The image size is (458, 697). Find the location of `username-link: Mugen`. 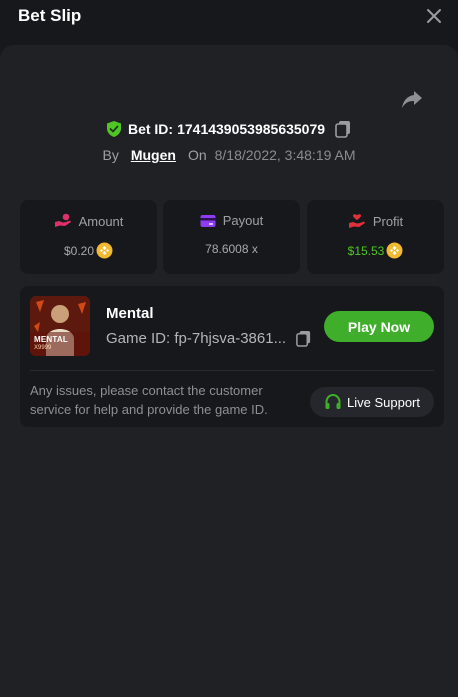

username-link: Mugen is located at coordinates (153, 155).